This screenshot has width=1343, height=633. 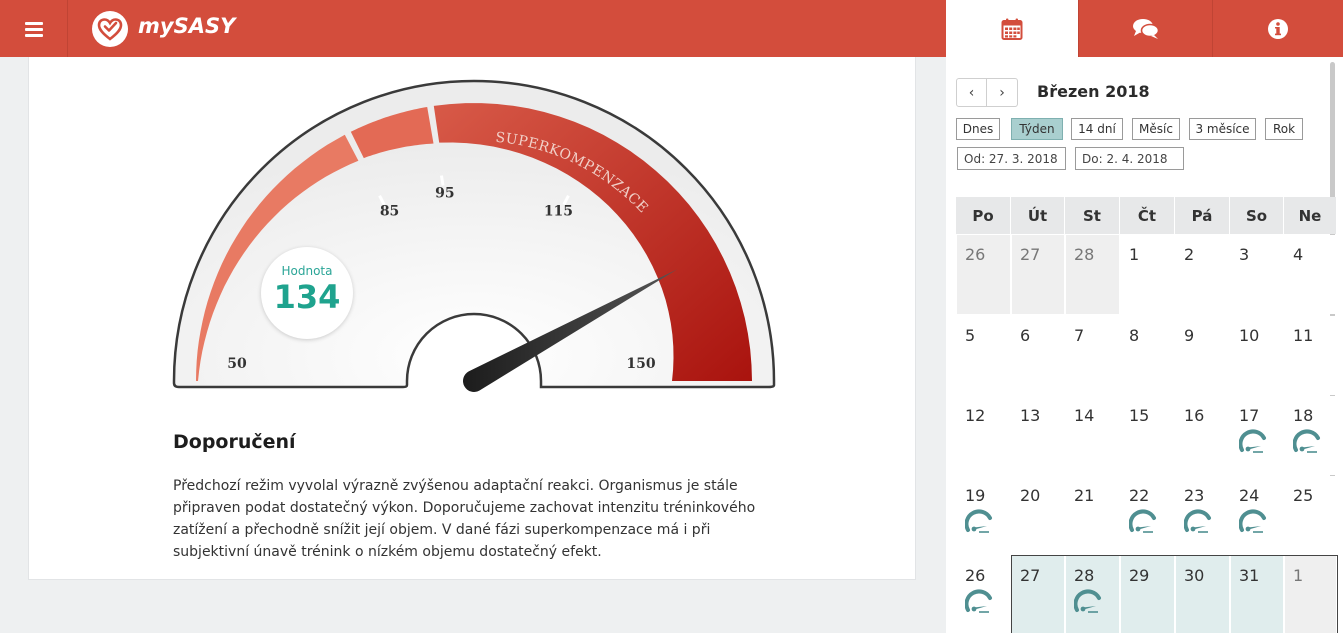 I want to click on calendar-day-cell: 21, so click(x=1092, y=515).